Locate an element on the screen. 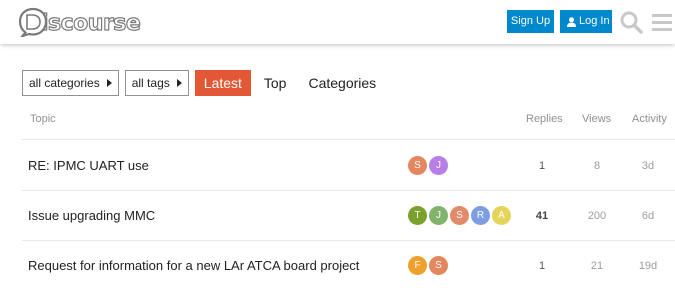  topic-posters: F S is located at coordinates (429, 265).